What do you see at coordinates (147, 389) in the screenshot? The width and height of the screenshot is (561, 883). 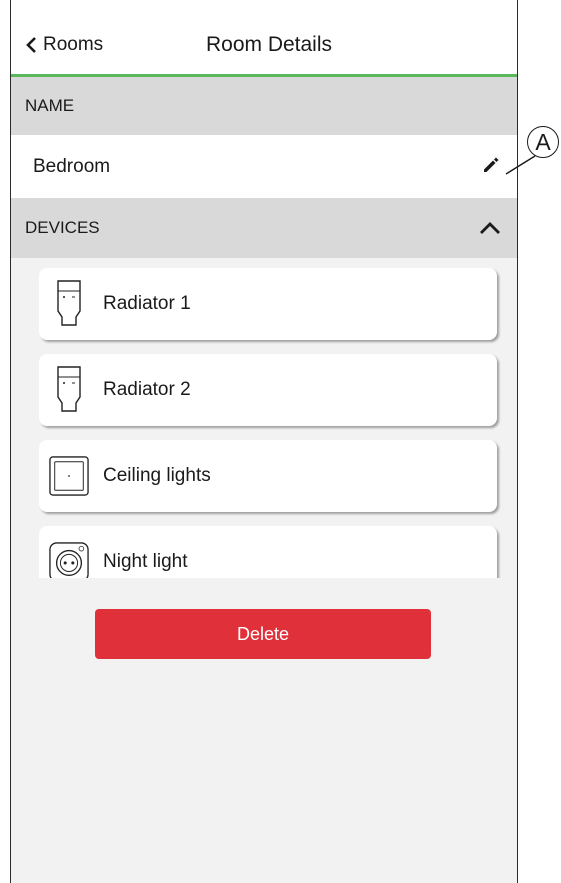 I see `device-label: Radiator 2` at bounding box center [147, 389].